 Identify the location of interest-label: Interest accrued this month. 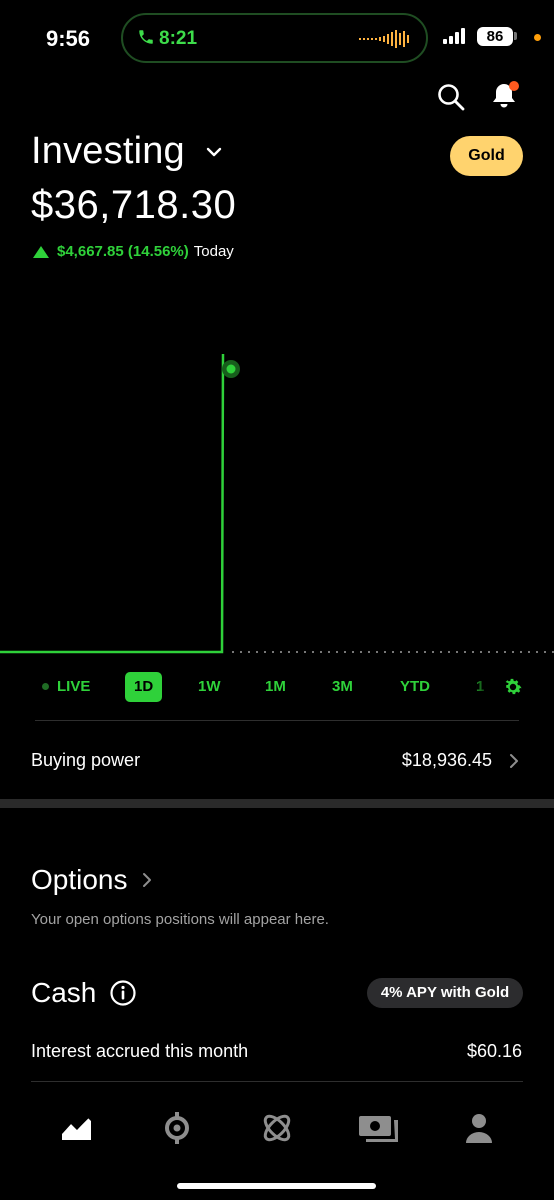
(140, 1051).